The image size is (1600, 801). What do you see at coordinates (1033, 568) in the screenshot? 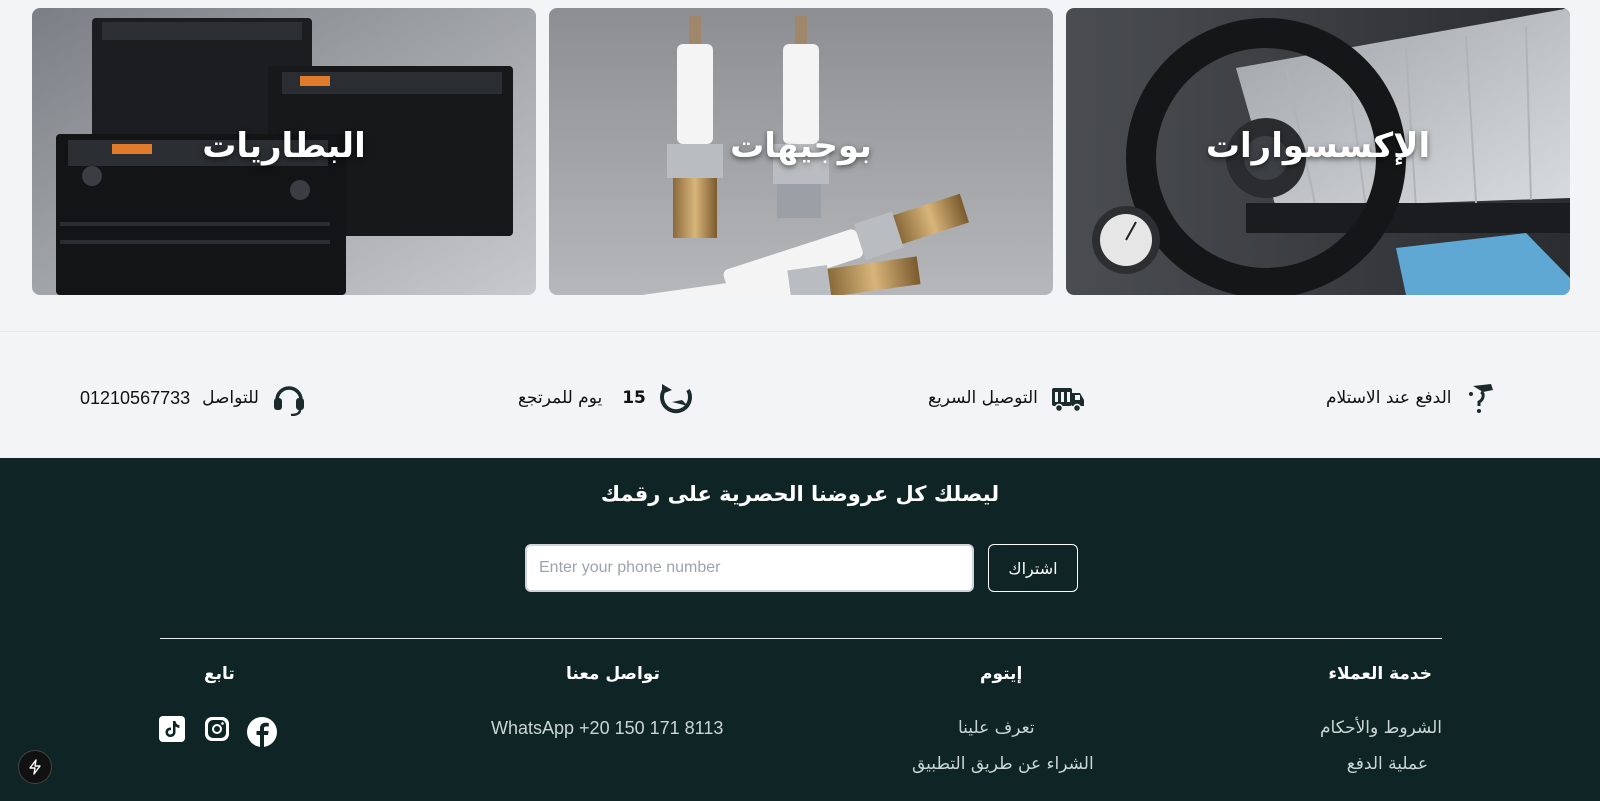
I see `subscribe-button: اشتراك` at bounding box center [1033, 568].